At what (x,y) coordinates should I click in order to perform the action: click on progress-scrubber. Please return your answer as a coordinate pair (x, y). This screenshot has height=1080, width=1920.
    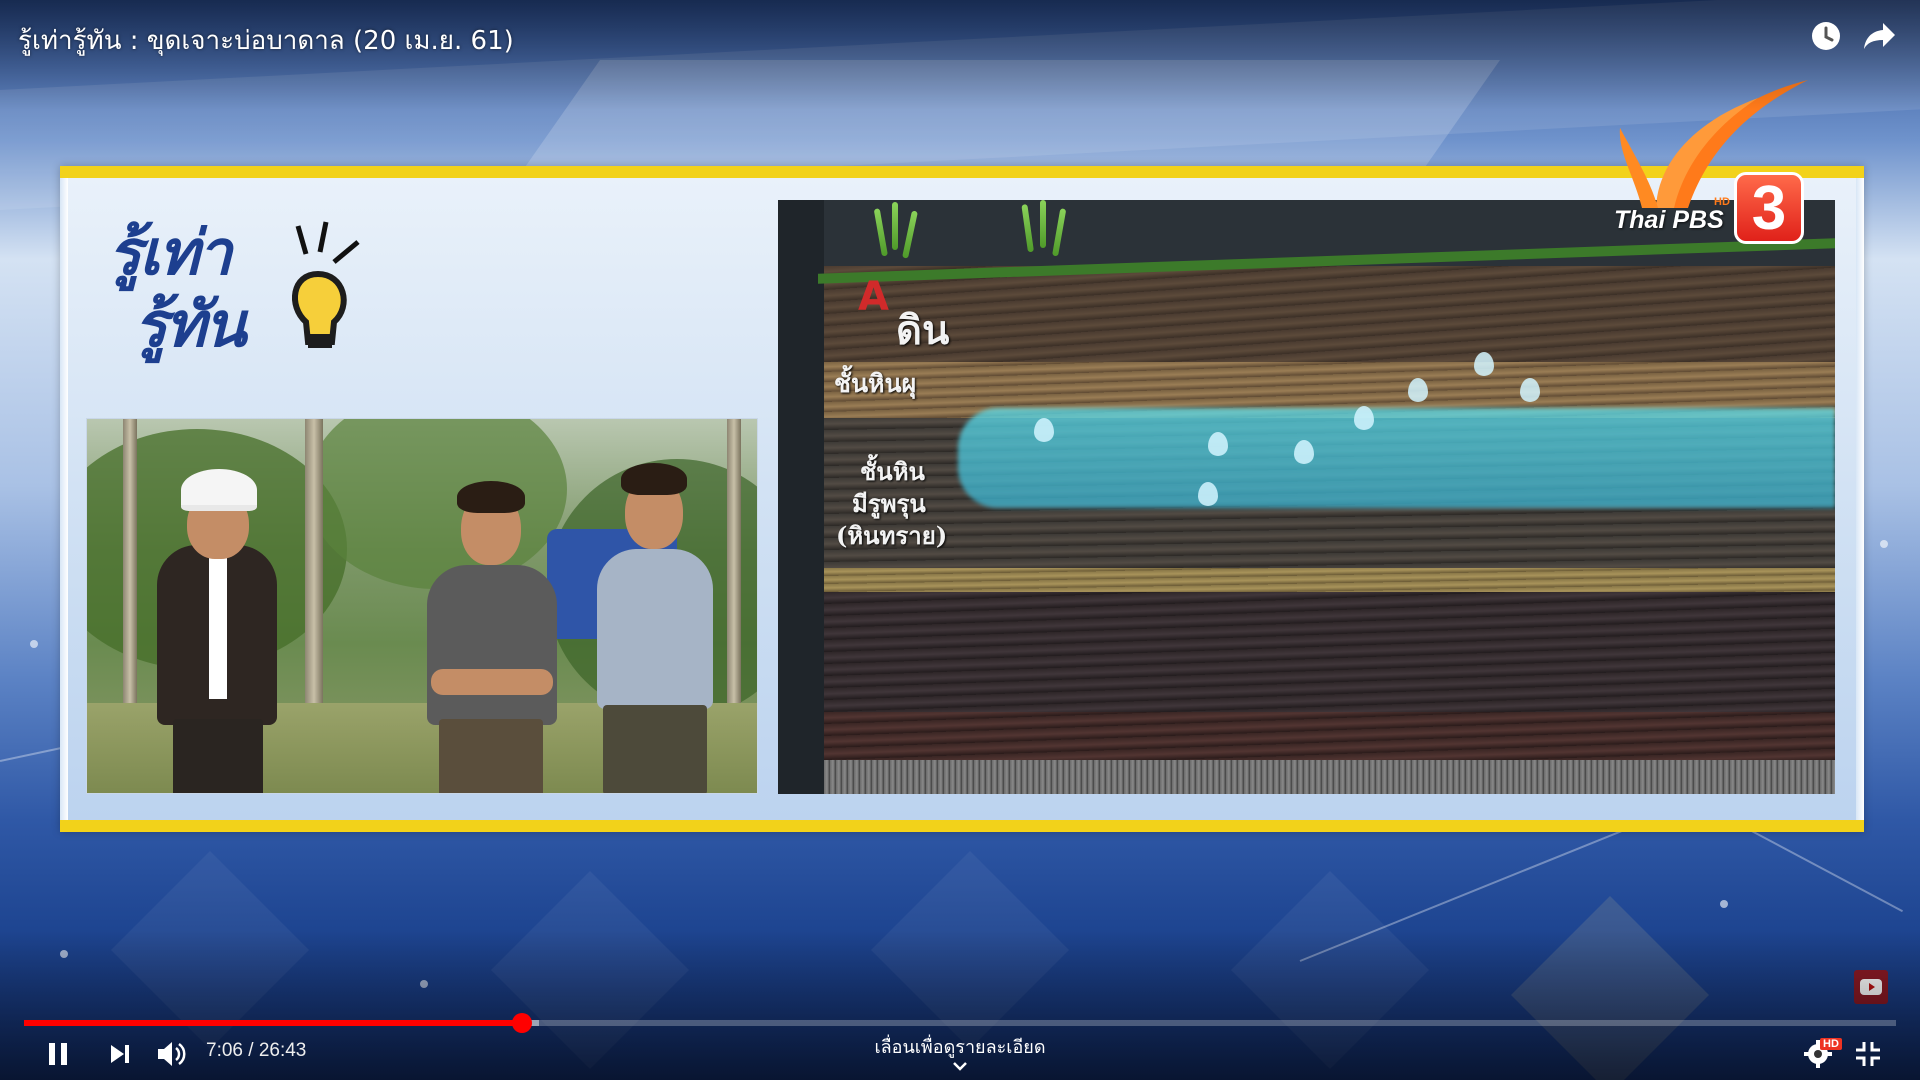
    Looking at the image, I should click on (521, 1023).